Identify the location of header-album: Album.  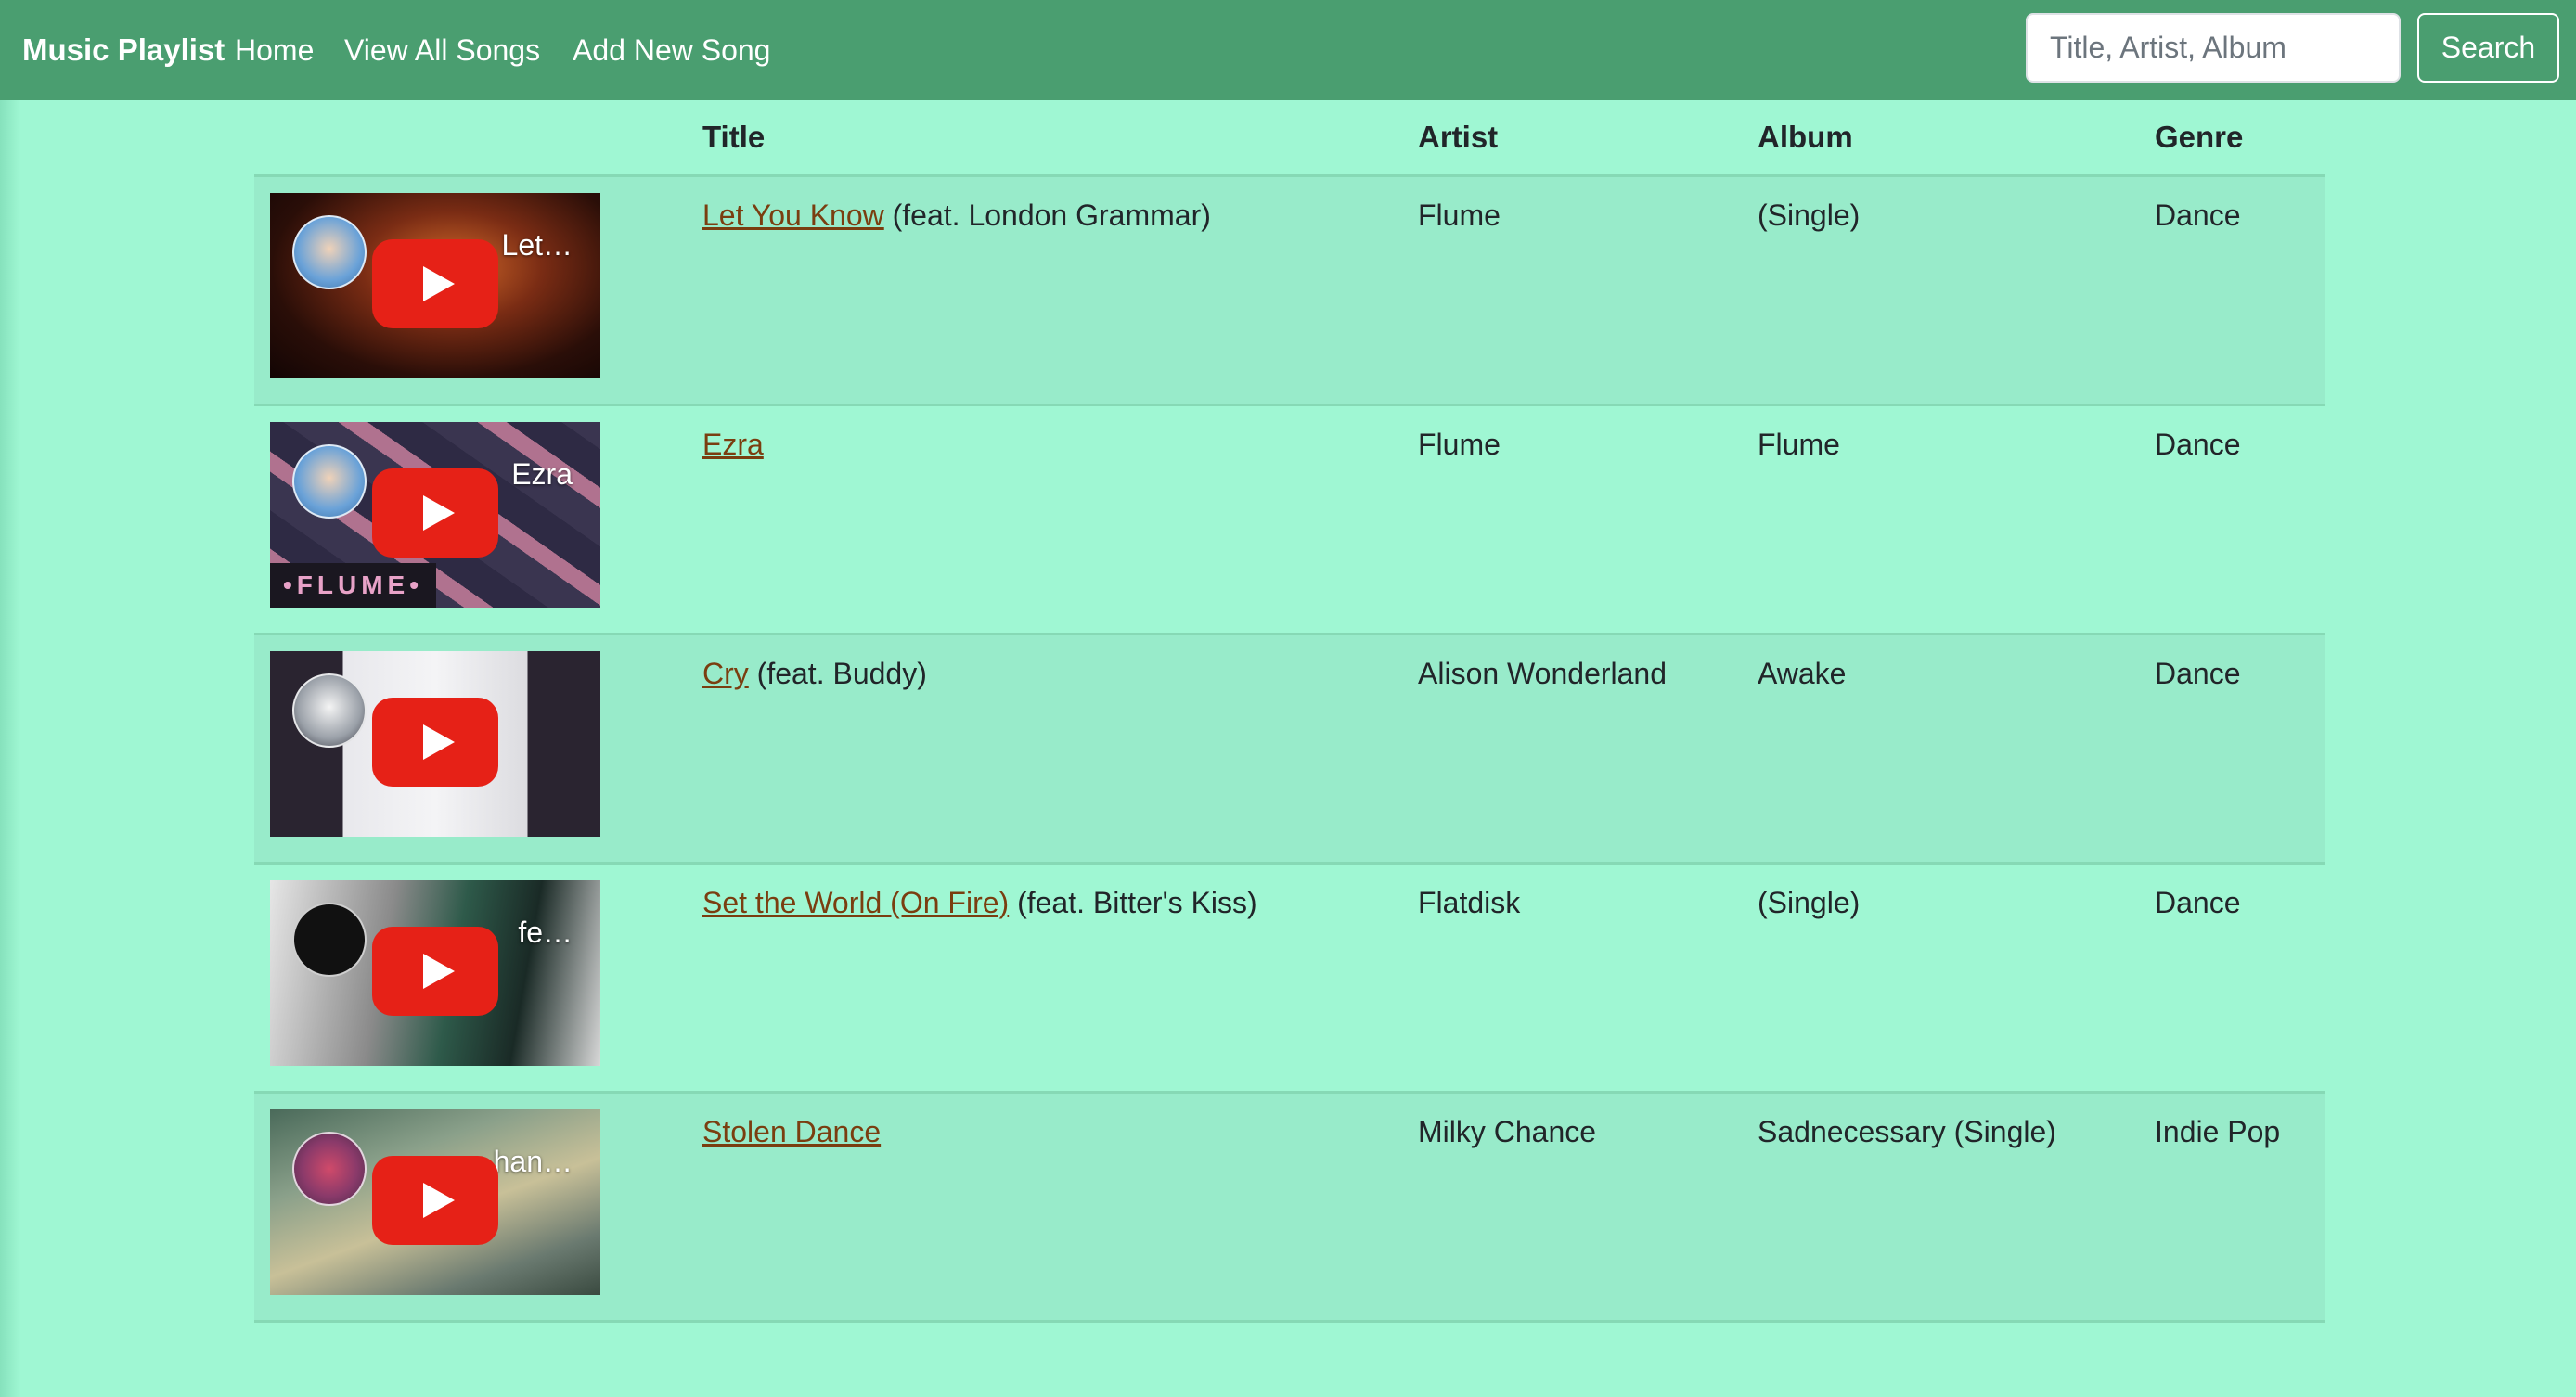
(1805, 137).